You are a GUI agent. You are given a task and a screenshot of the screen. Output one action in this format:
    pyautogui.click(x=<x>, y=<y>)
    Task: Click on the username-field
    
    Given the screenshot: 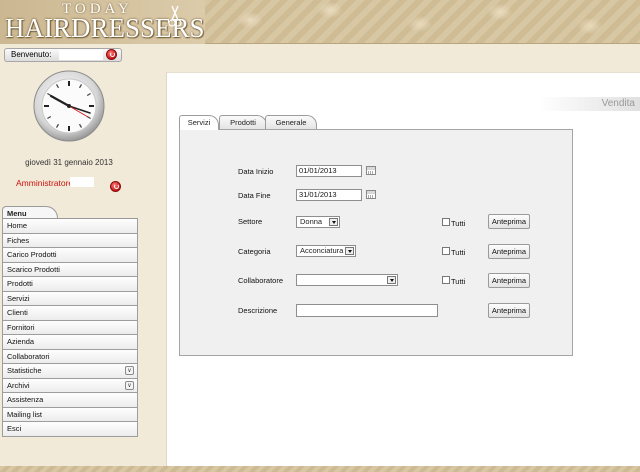 What is the action you would take?
    pyautogui.click(x=81, y=55)
    